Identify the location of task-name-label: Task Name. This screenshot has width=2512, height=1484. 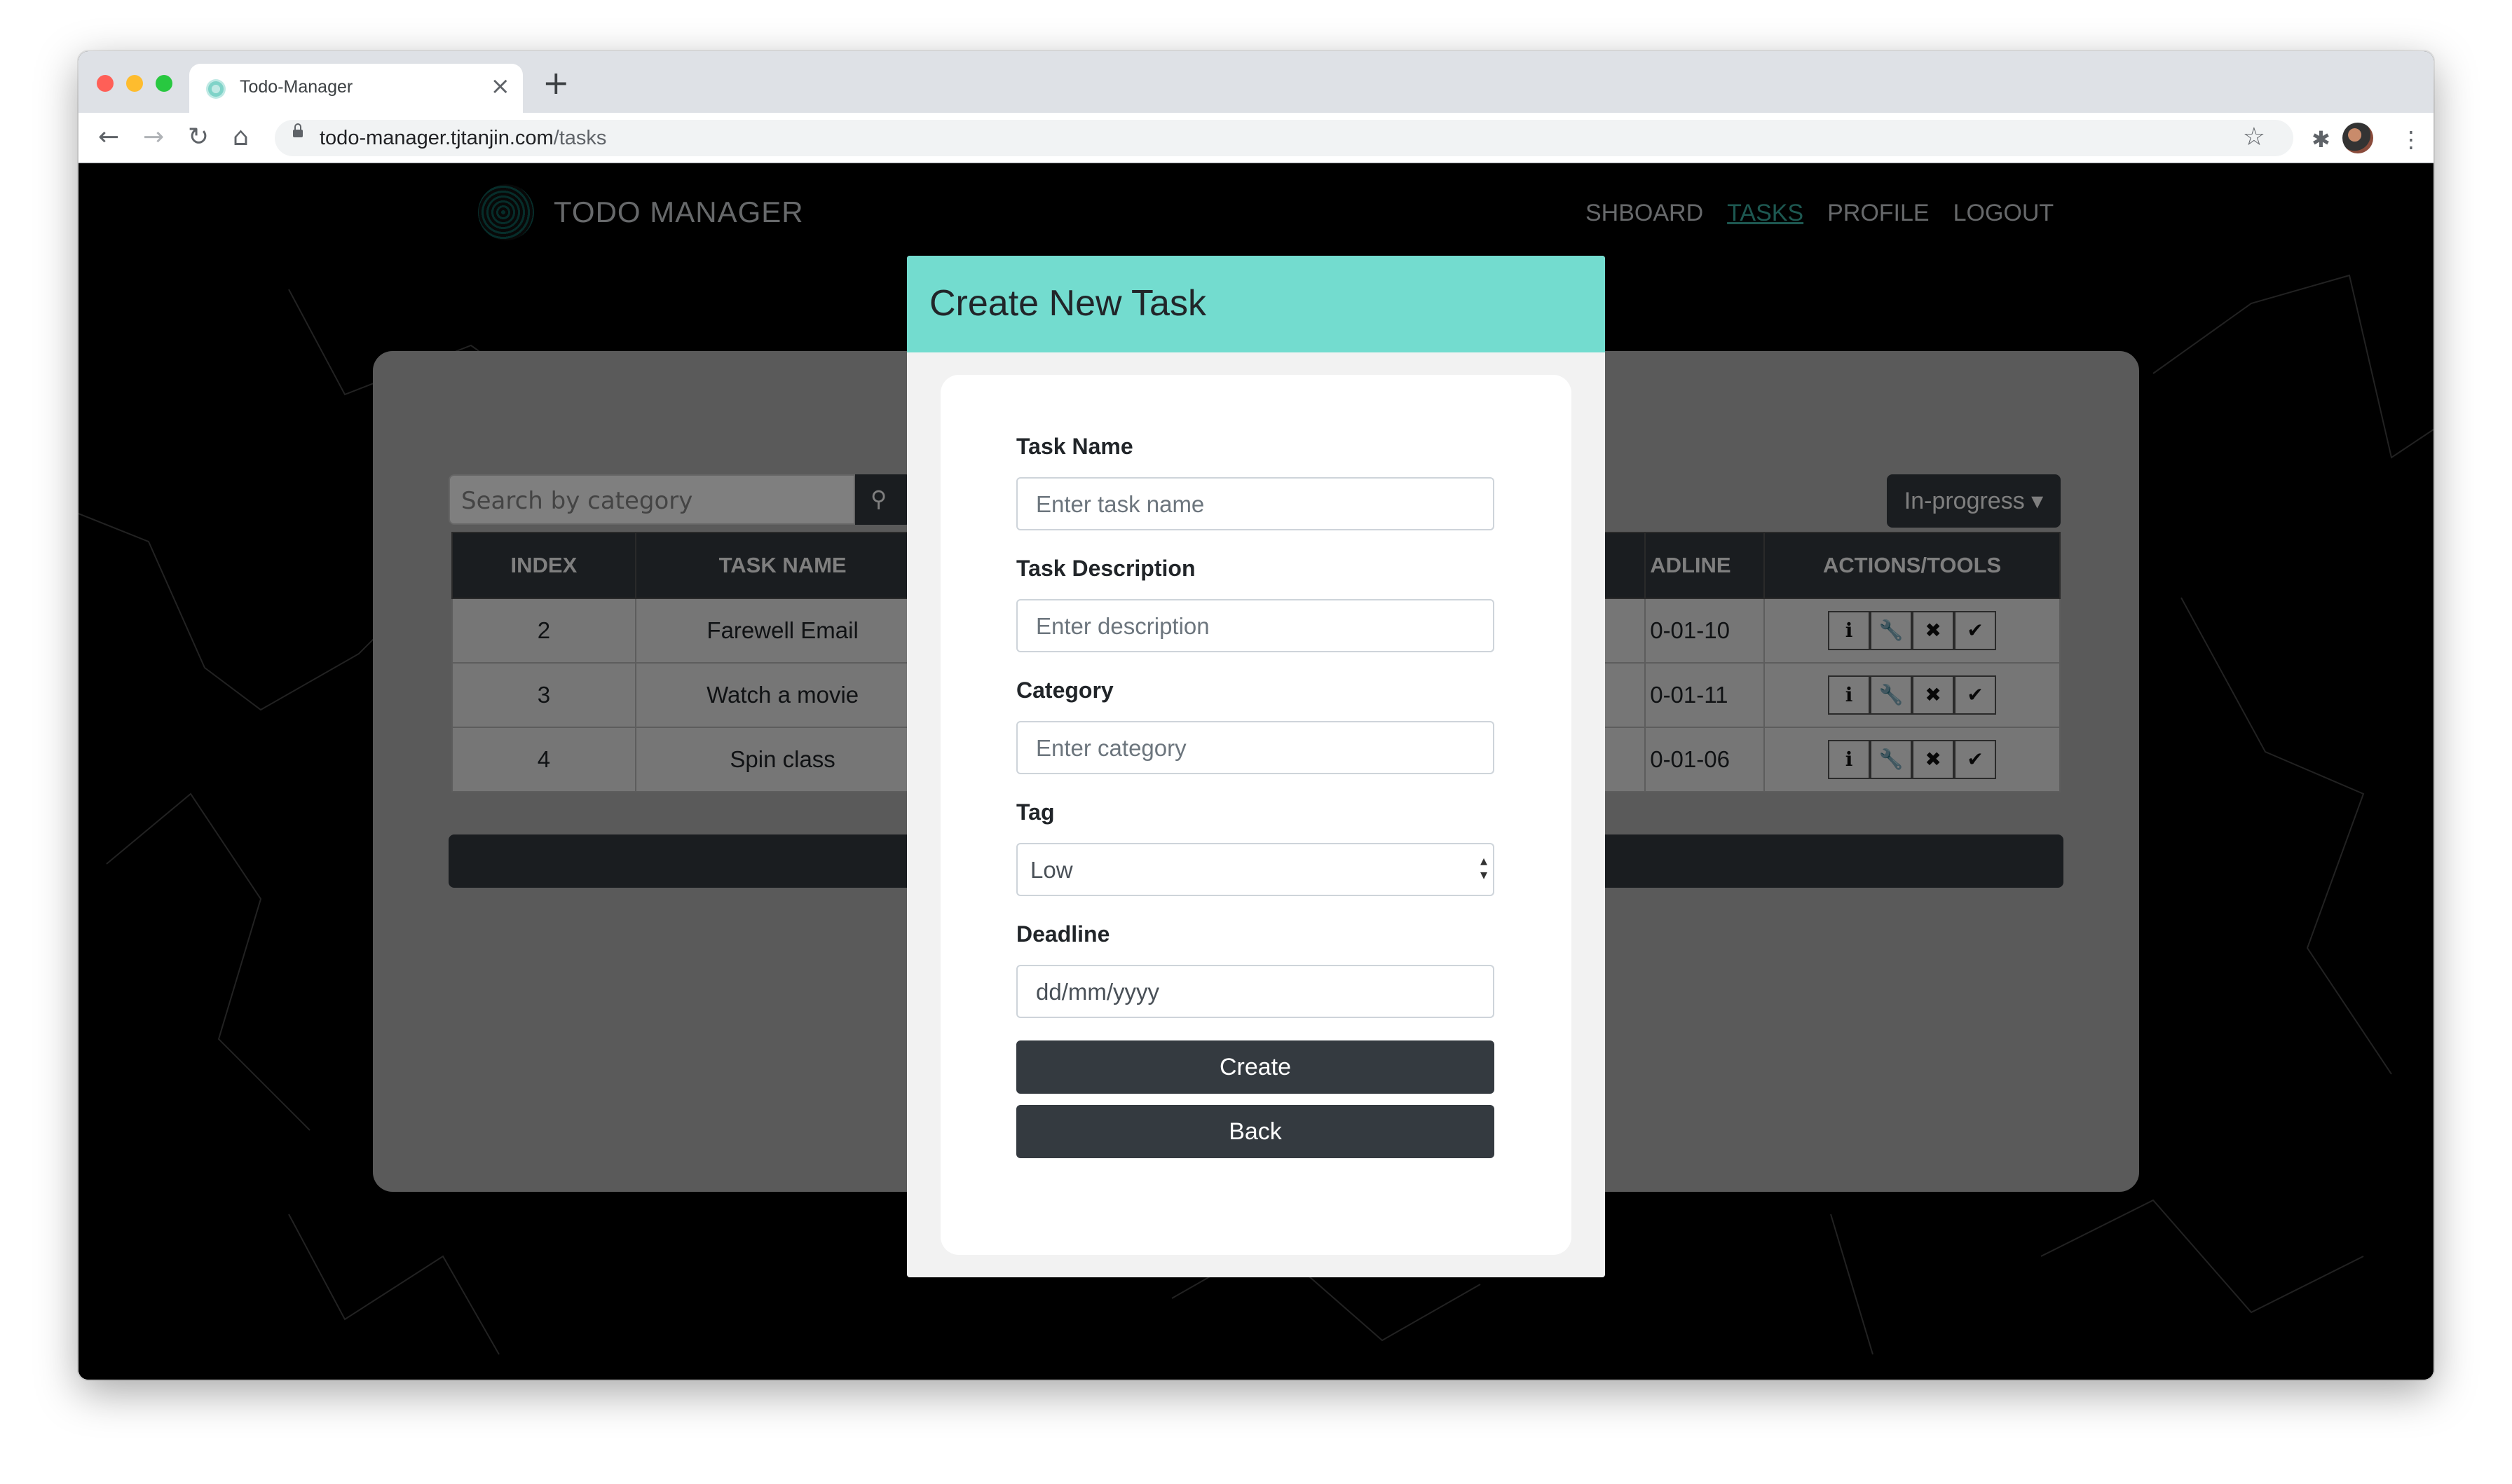
(1074, 446).